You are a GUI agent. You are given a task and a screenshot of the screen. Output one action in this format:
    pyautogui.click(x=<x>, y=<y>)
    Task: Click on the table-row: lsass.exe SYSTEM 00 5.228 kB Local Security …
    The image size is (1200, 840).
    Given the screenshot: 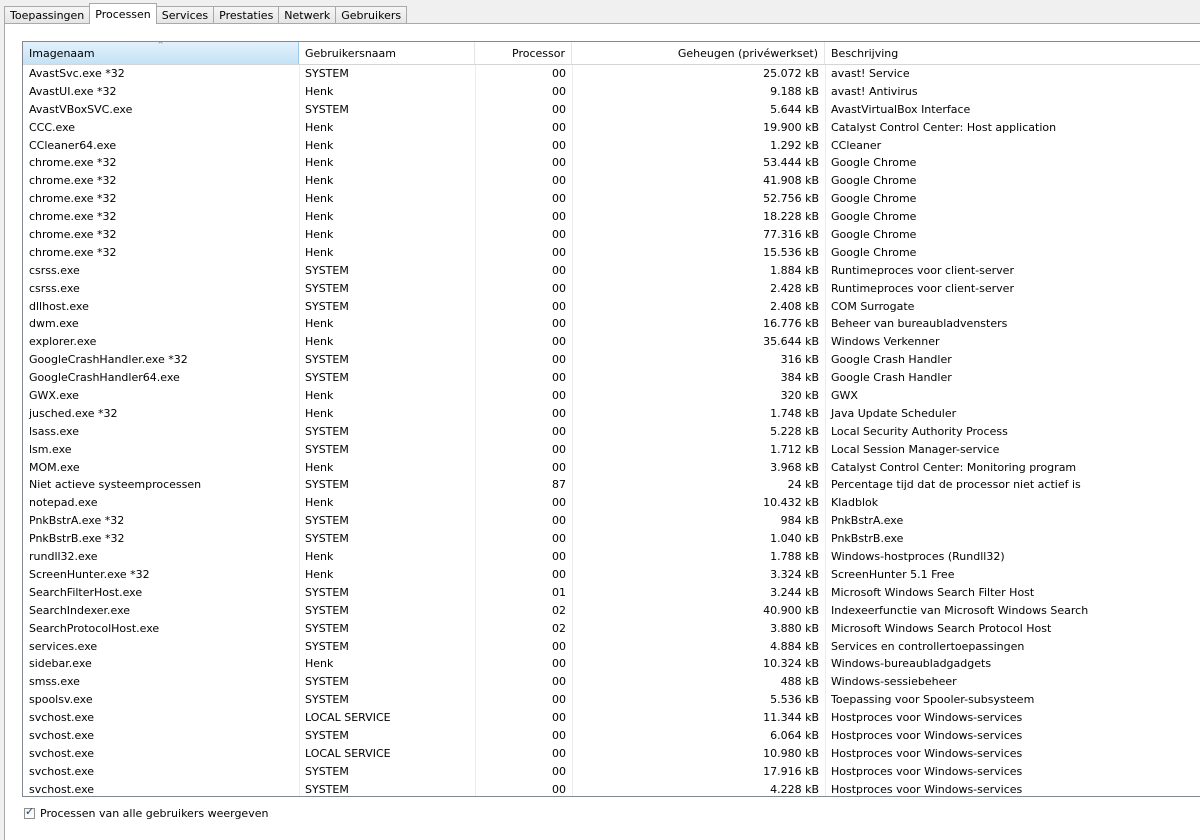 What is the action you would take?
    pyautogui.click(x=611, y=432)
    